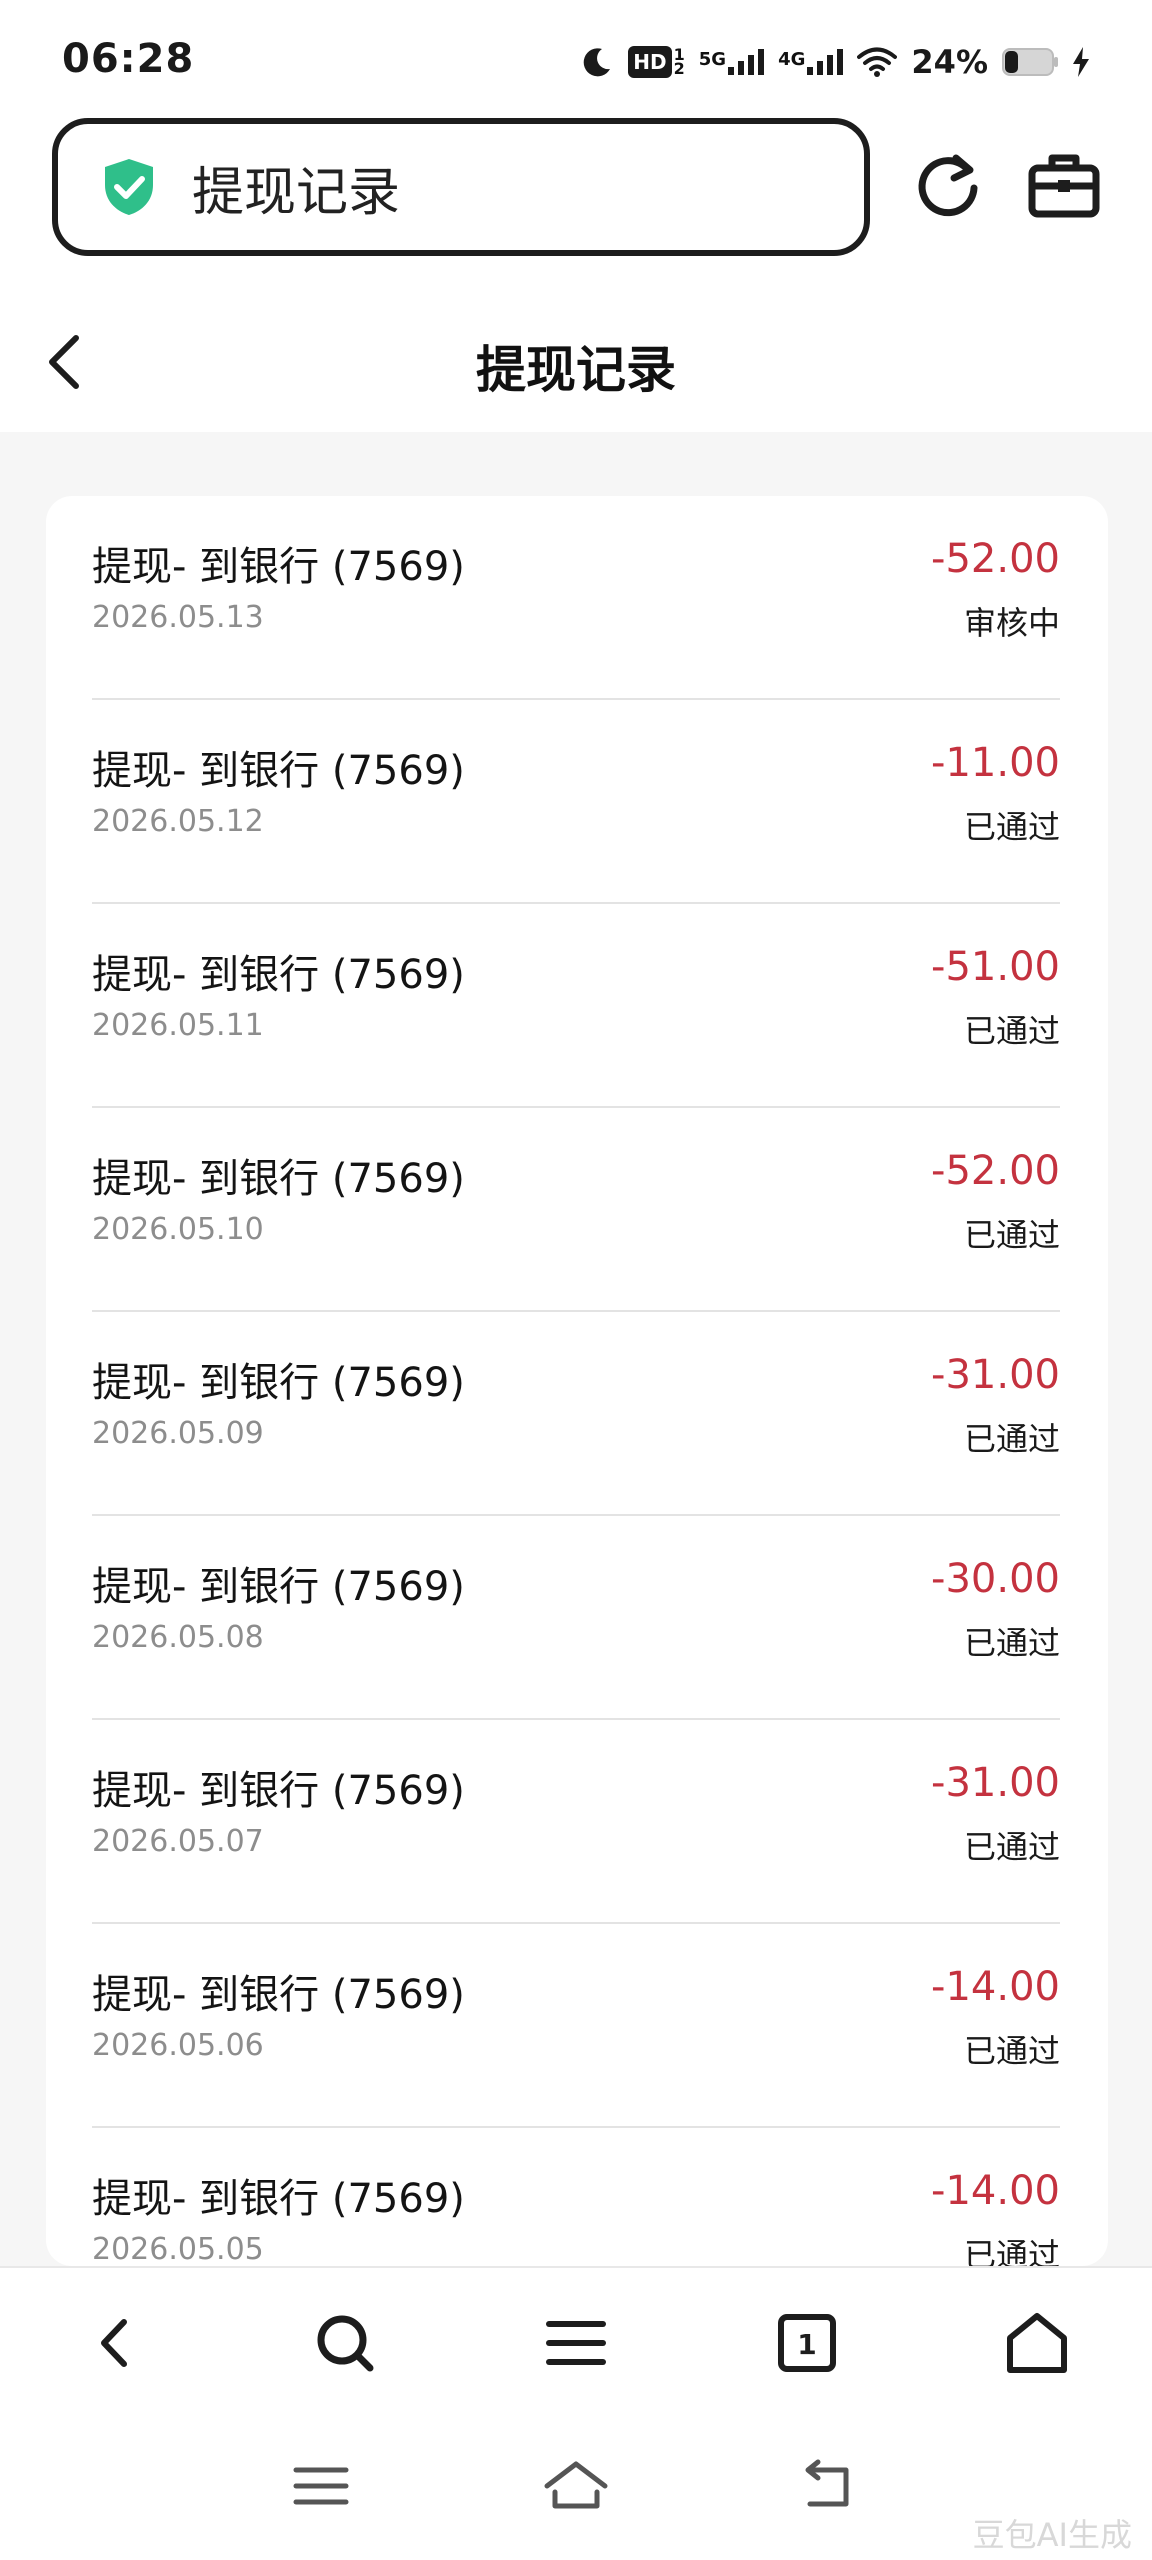 This screenshot has width=1152, height=2560. Describe the element at coordinates (597, 62) in the screenshot. I see `moon-icon` at that location.